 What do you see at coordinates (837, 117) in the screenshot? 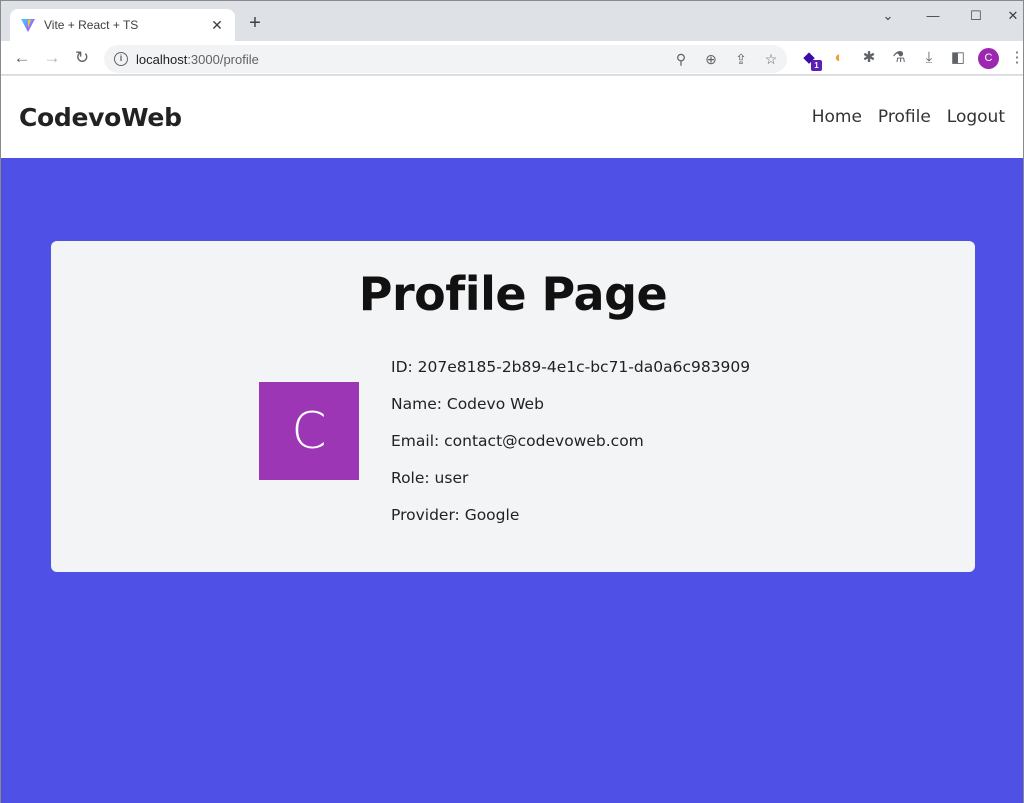
I see `nav-home-link: Home` at bounding box center [837, 117].